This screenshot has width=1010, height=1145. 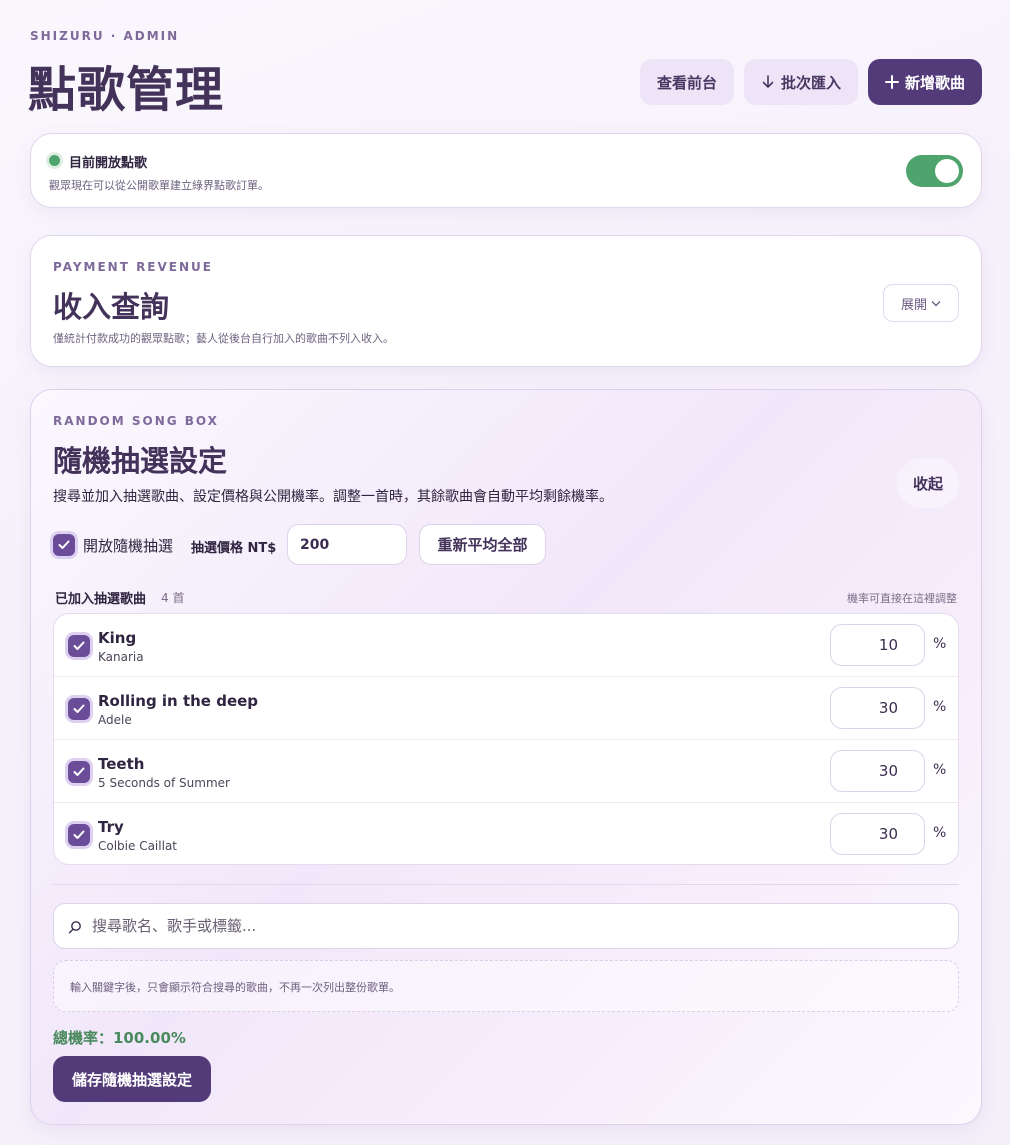 I want to click on random-box-title: 隨機抽選設定, so click(x=140, y=461).